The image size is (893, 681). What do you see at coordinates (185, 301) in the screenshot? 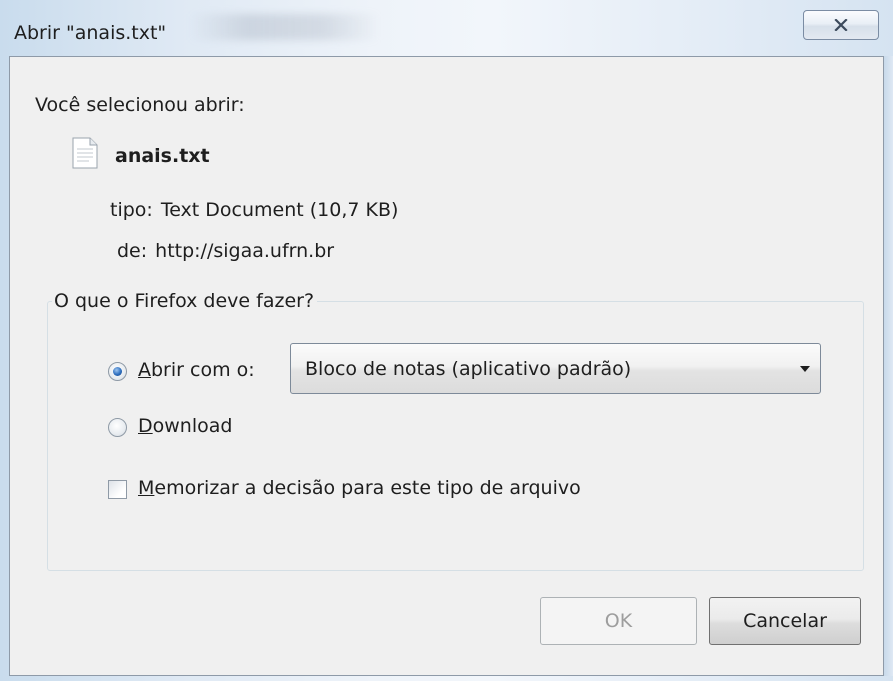
I see `action-group-legend: O que o Firefox deve fazer?` at bounding box center [185, 301].